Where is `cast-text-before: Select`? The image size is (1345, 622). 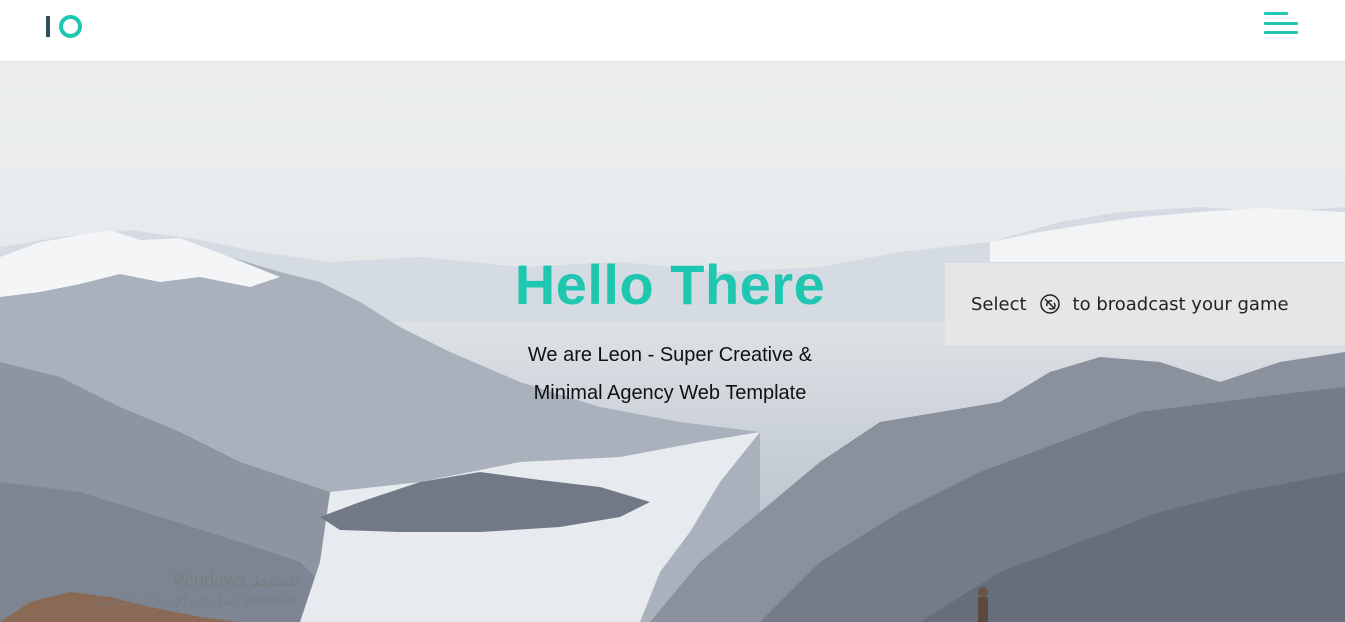 cast-text-before: Select is located at coordinates (999, 304).